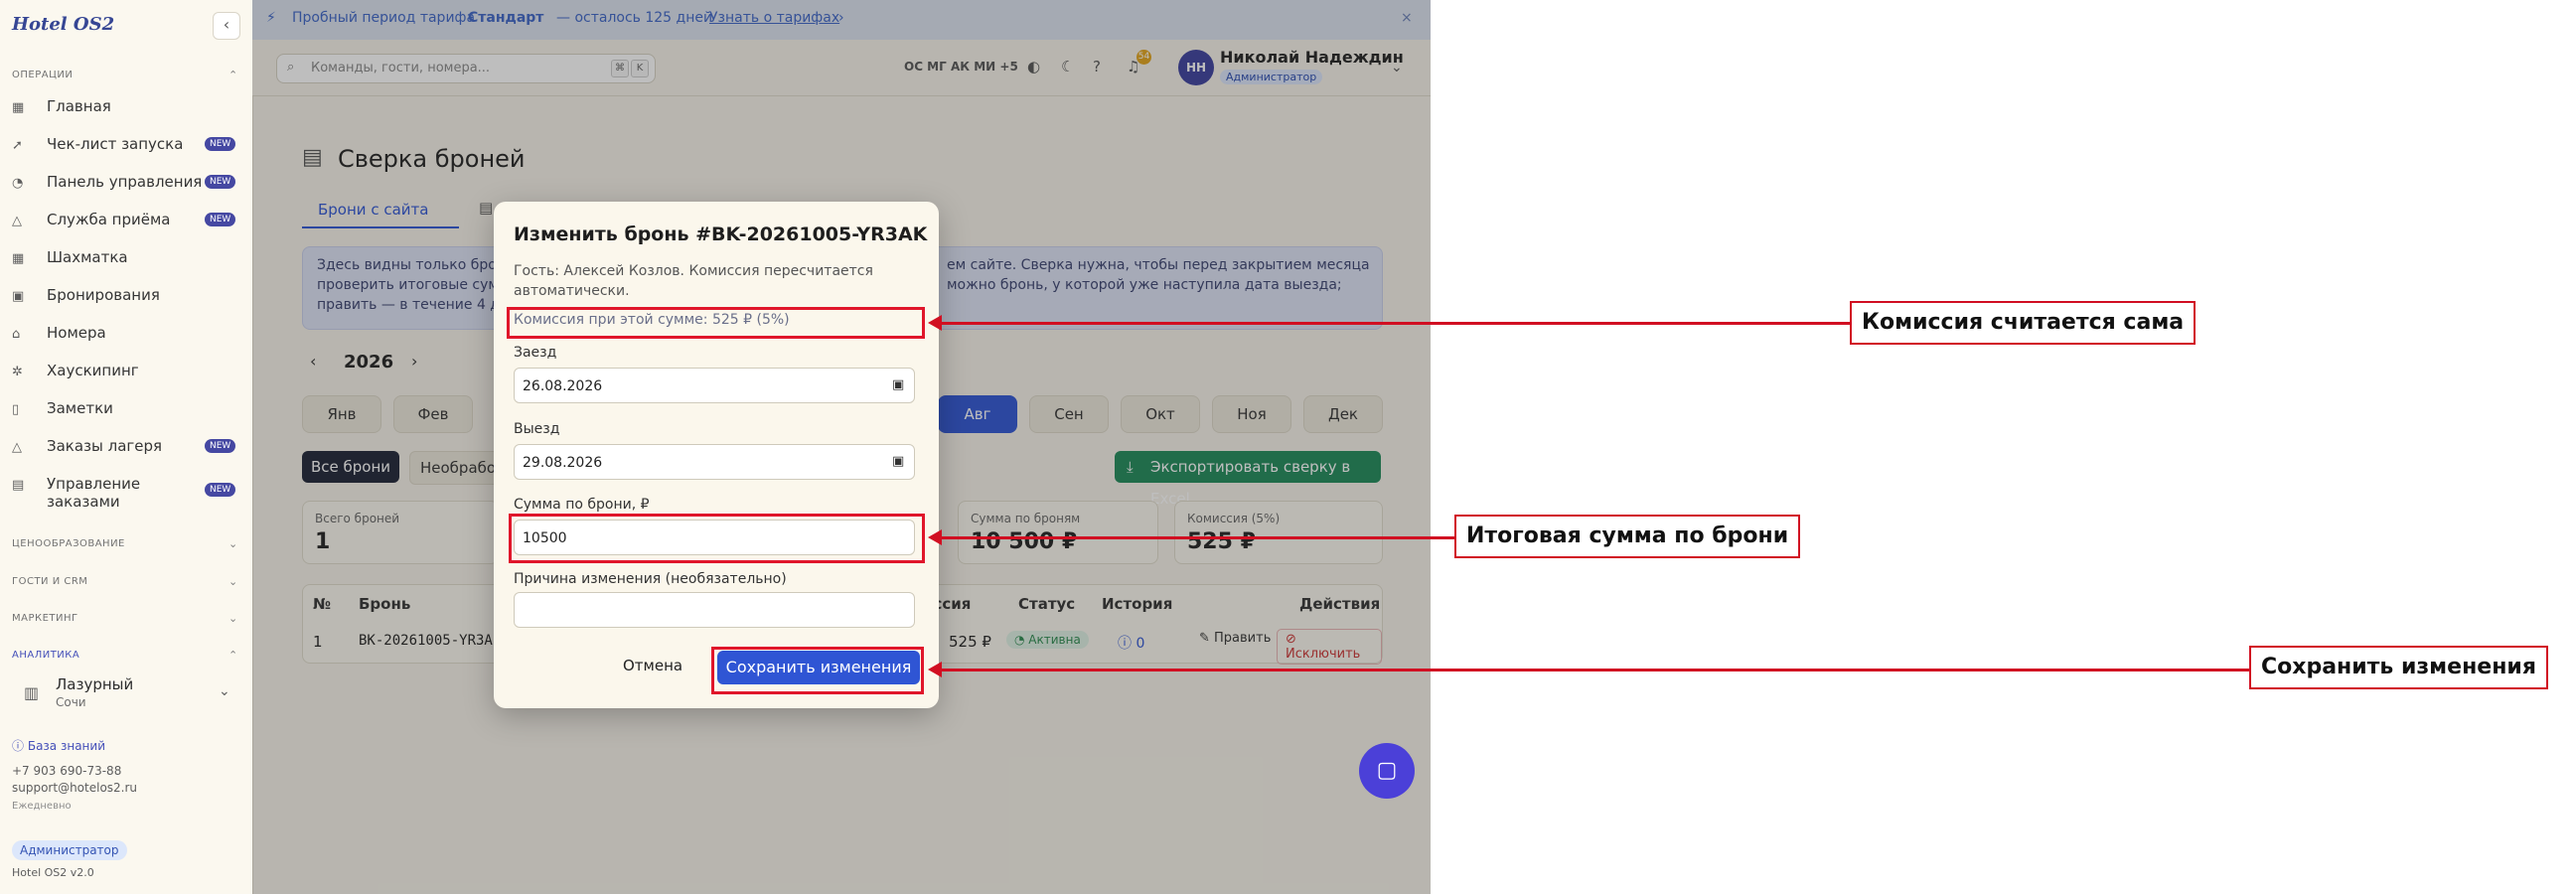 Image resolution: width=2576 pixels, height=894 pixels. What do you see at coordinates (563, 386) in the screenshot?
I see `checkin-value: 26.08.2026` at bounding box center [563, 386].